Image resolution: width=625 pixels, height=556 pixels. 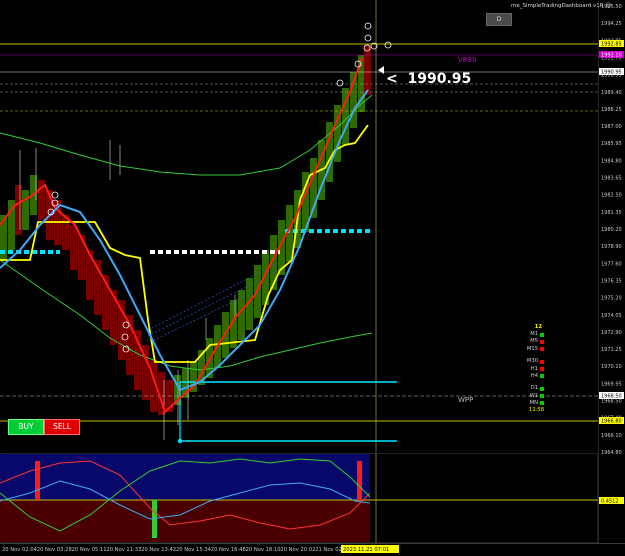 I want to click on price-tag-magenta-text: 1992.10, so click(x=611, y=56).